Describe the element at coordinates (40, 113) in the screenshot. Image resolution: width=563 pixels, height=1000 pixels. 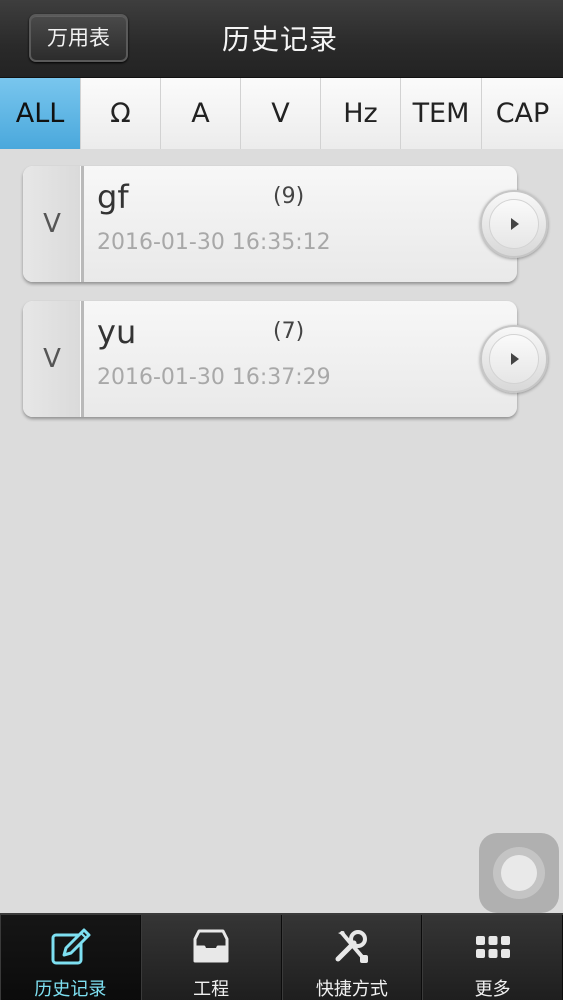
I see `tab-all: ALL` at that location.